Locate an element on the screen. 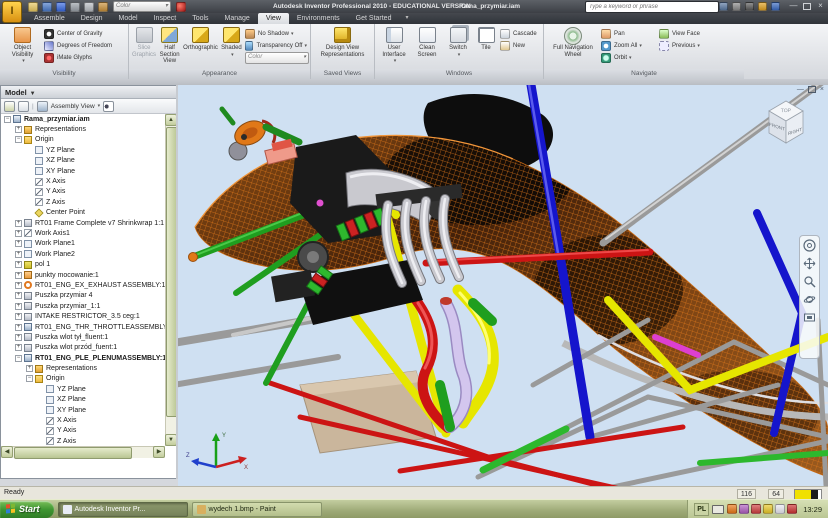 This screenshot has height=518, width=828. switch-button: Switch ▾ is located at coordinates (458, 42).